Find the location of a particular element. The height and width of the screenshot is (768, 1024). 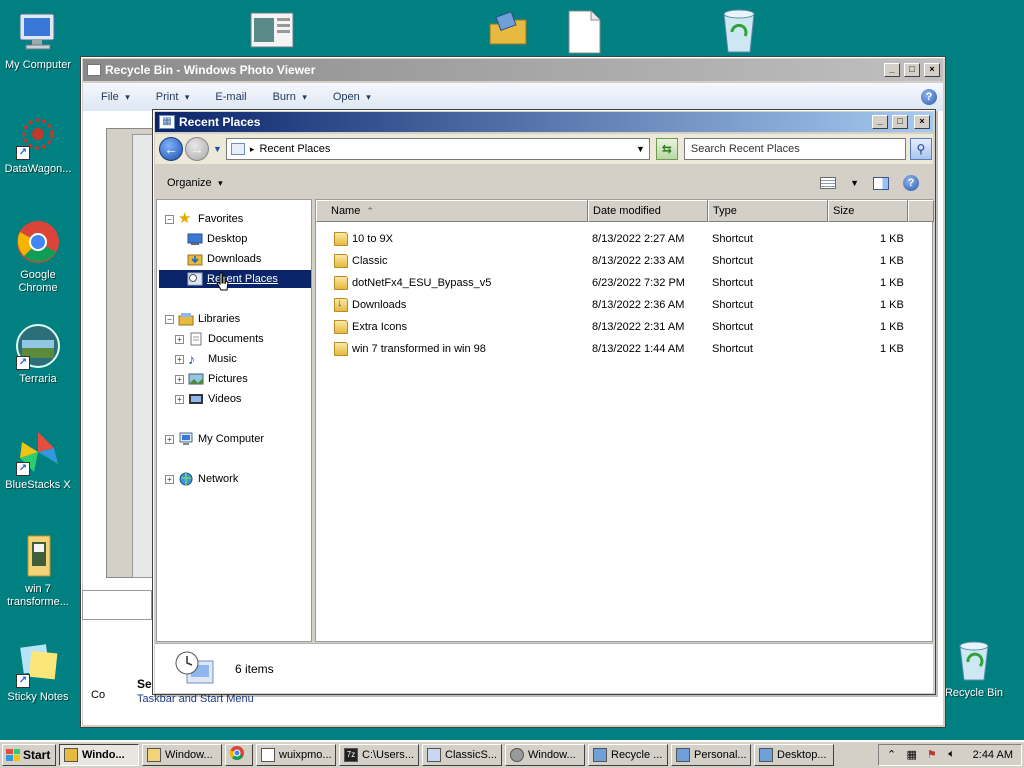

tree-network: + Network is located at coordinates (201, 479).